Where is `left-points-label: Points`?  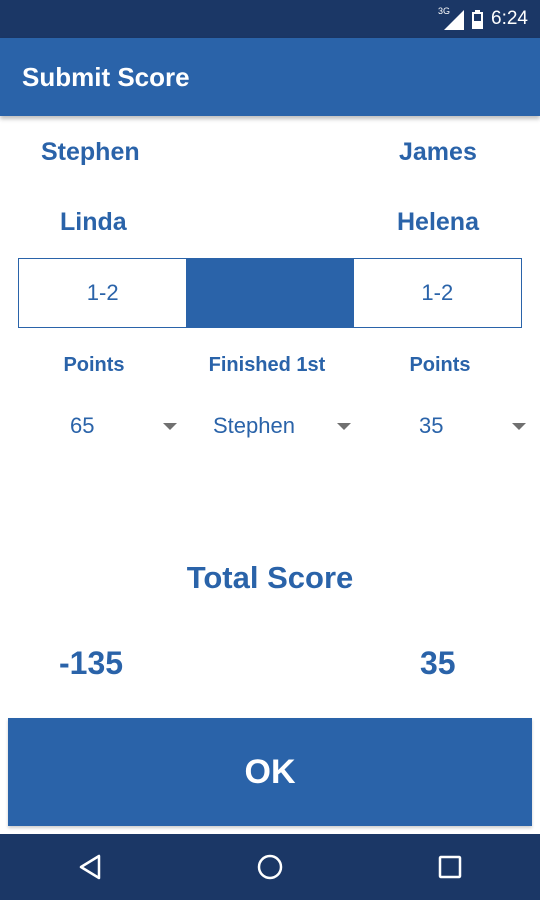 left-points-label: Points is located at coordinates (94, 365).